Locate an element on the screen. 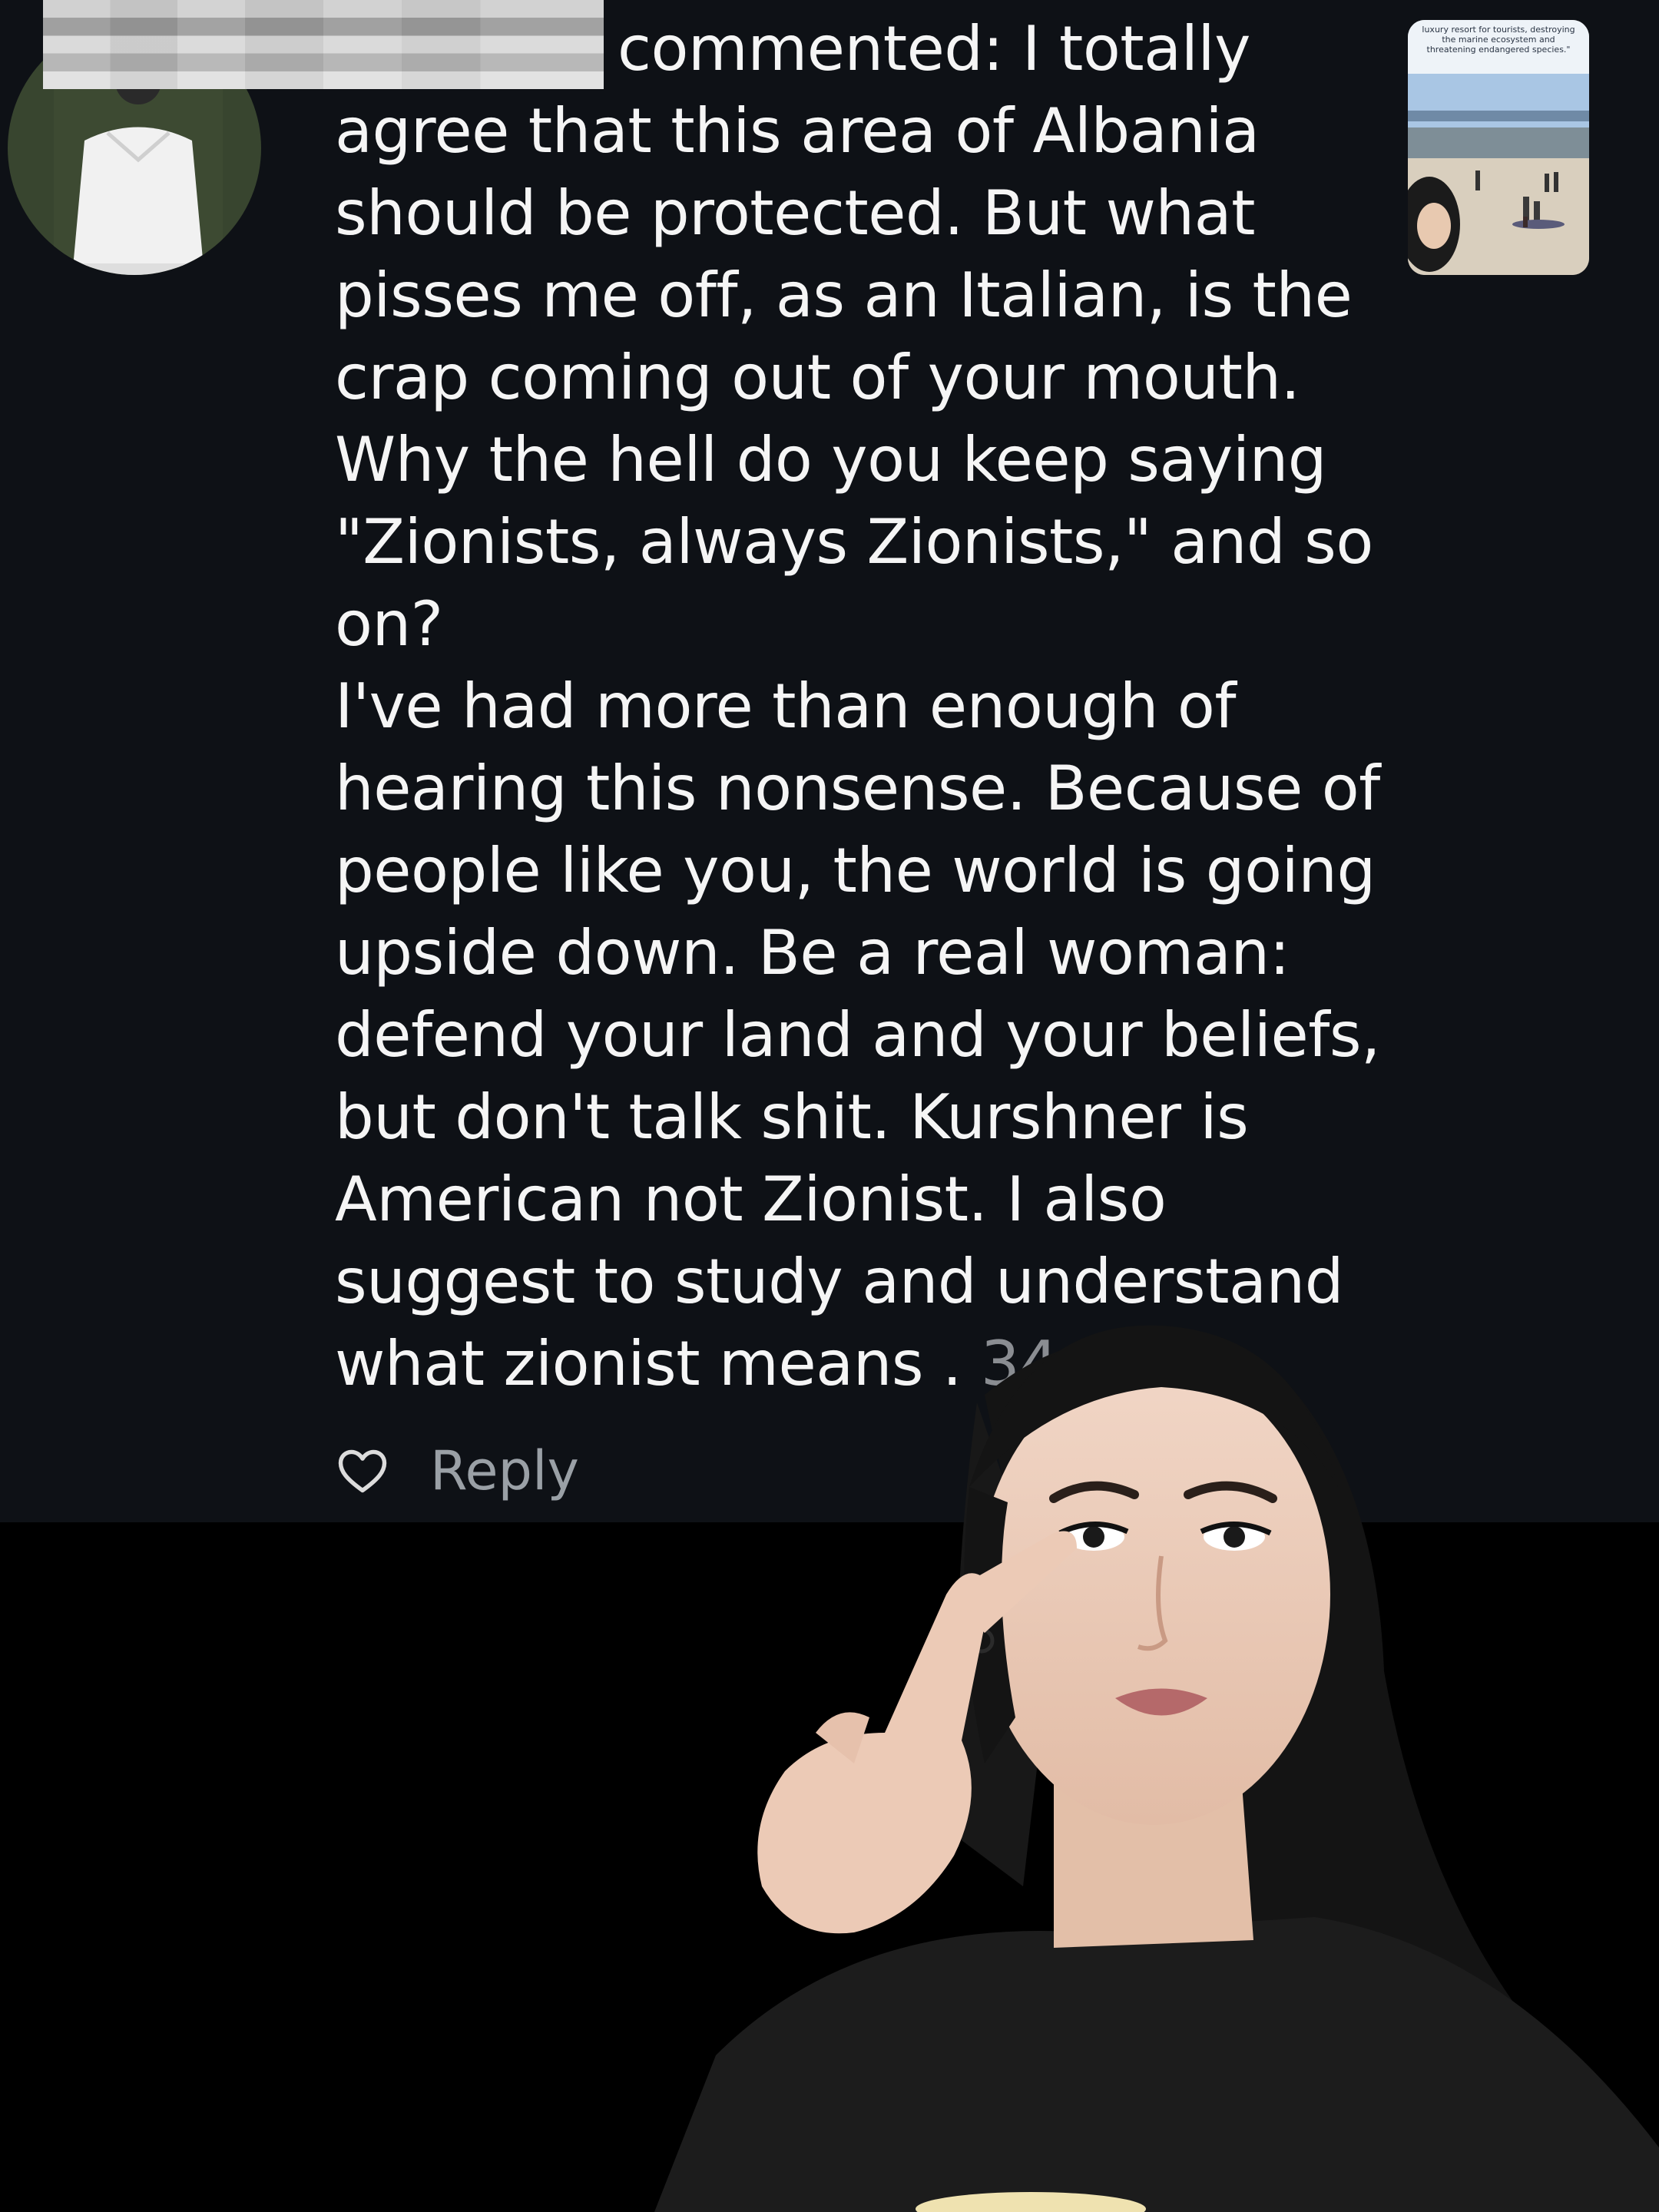  comment-line: Why the hell do you keep saying is located at coordinates (831, 459).